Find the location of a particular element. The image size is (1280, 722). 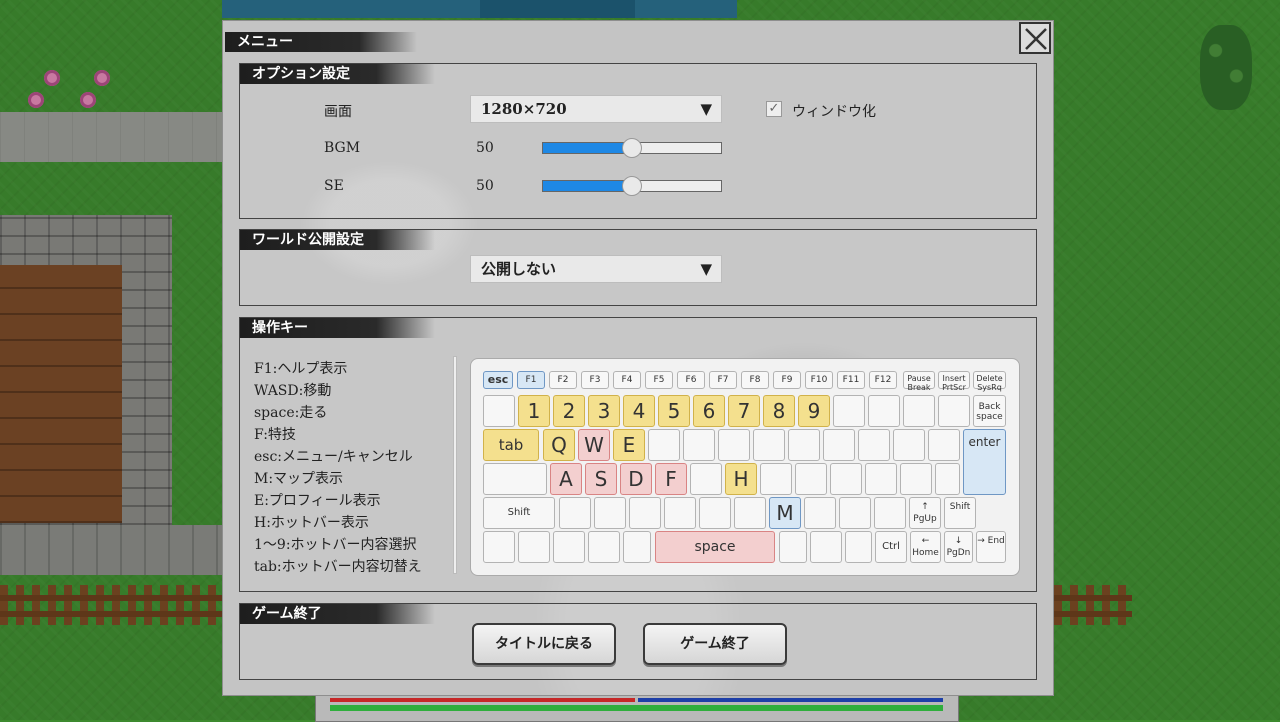

mp-bar is located at coordinates (790, 700).